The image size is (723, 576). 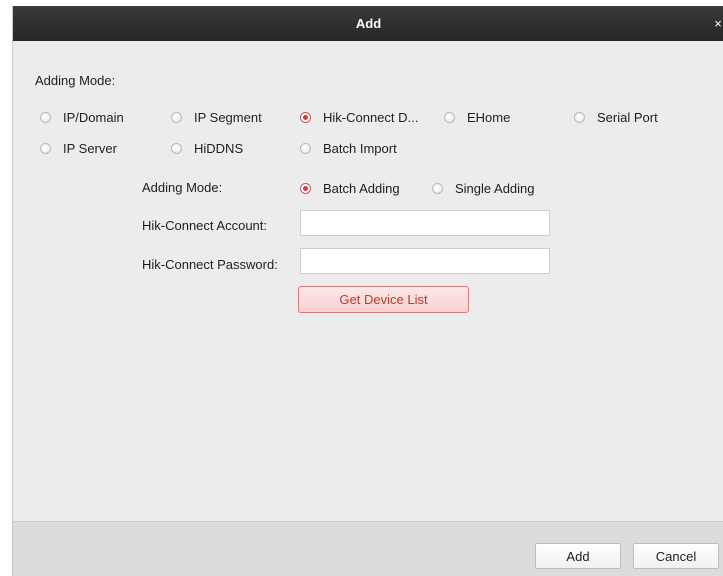 I want to click on dialog-title: Add, so click(x=368, y=23).